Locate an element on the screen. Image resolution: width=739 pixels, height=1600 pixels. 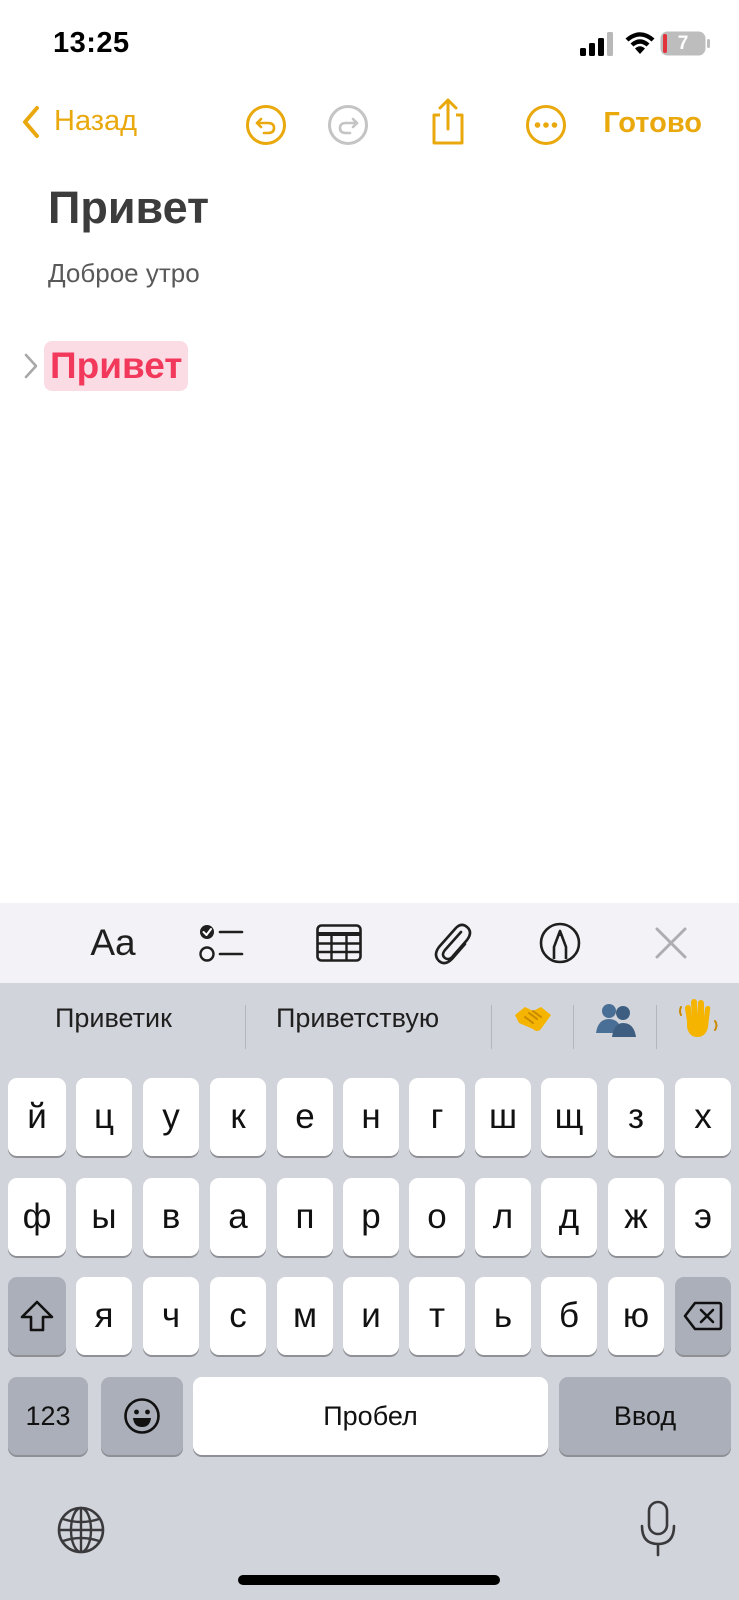
numbers-key: 123 is located at coordinates (48, 1416).